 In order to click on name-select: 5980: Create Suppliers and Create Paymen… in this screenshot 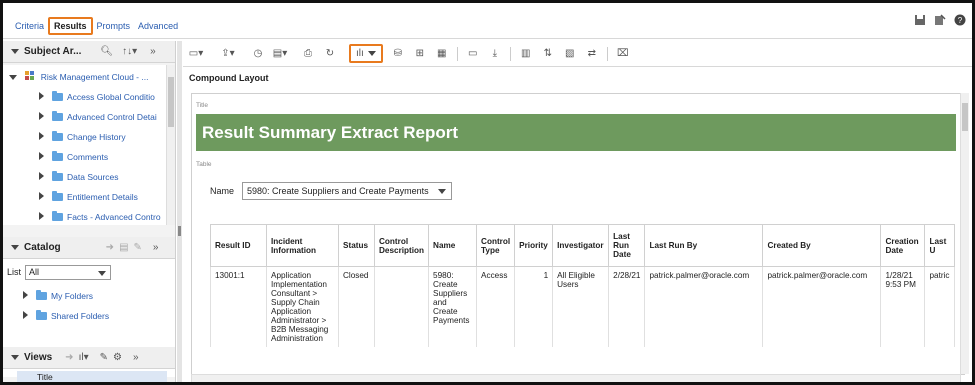, I will do `click(347, 191)`.